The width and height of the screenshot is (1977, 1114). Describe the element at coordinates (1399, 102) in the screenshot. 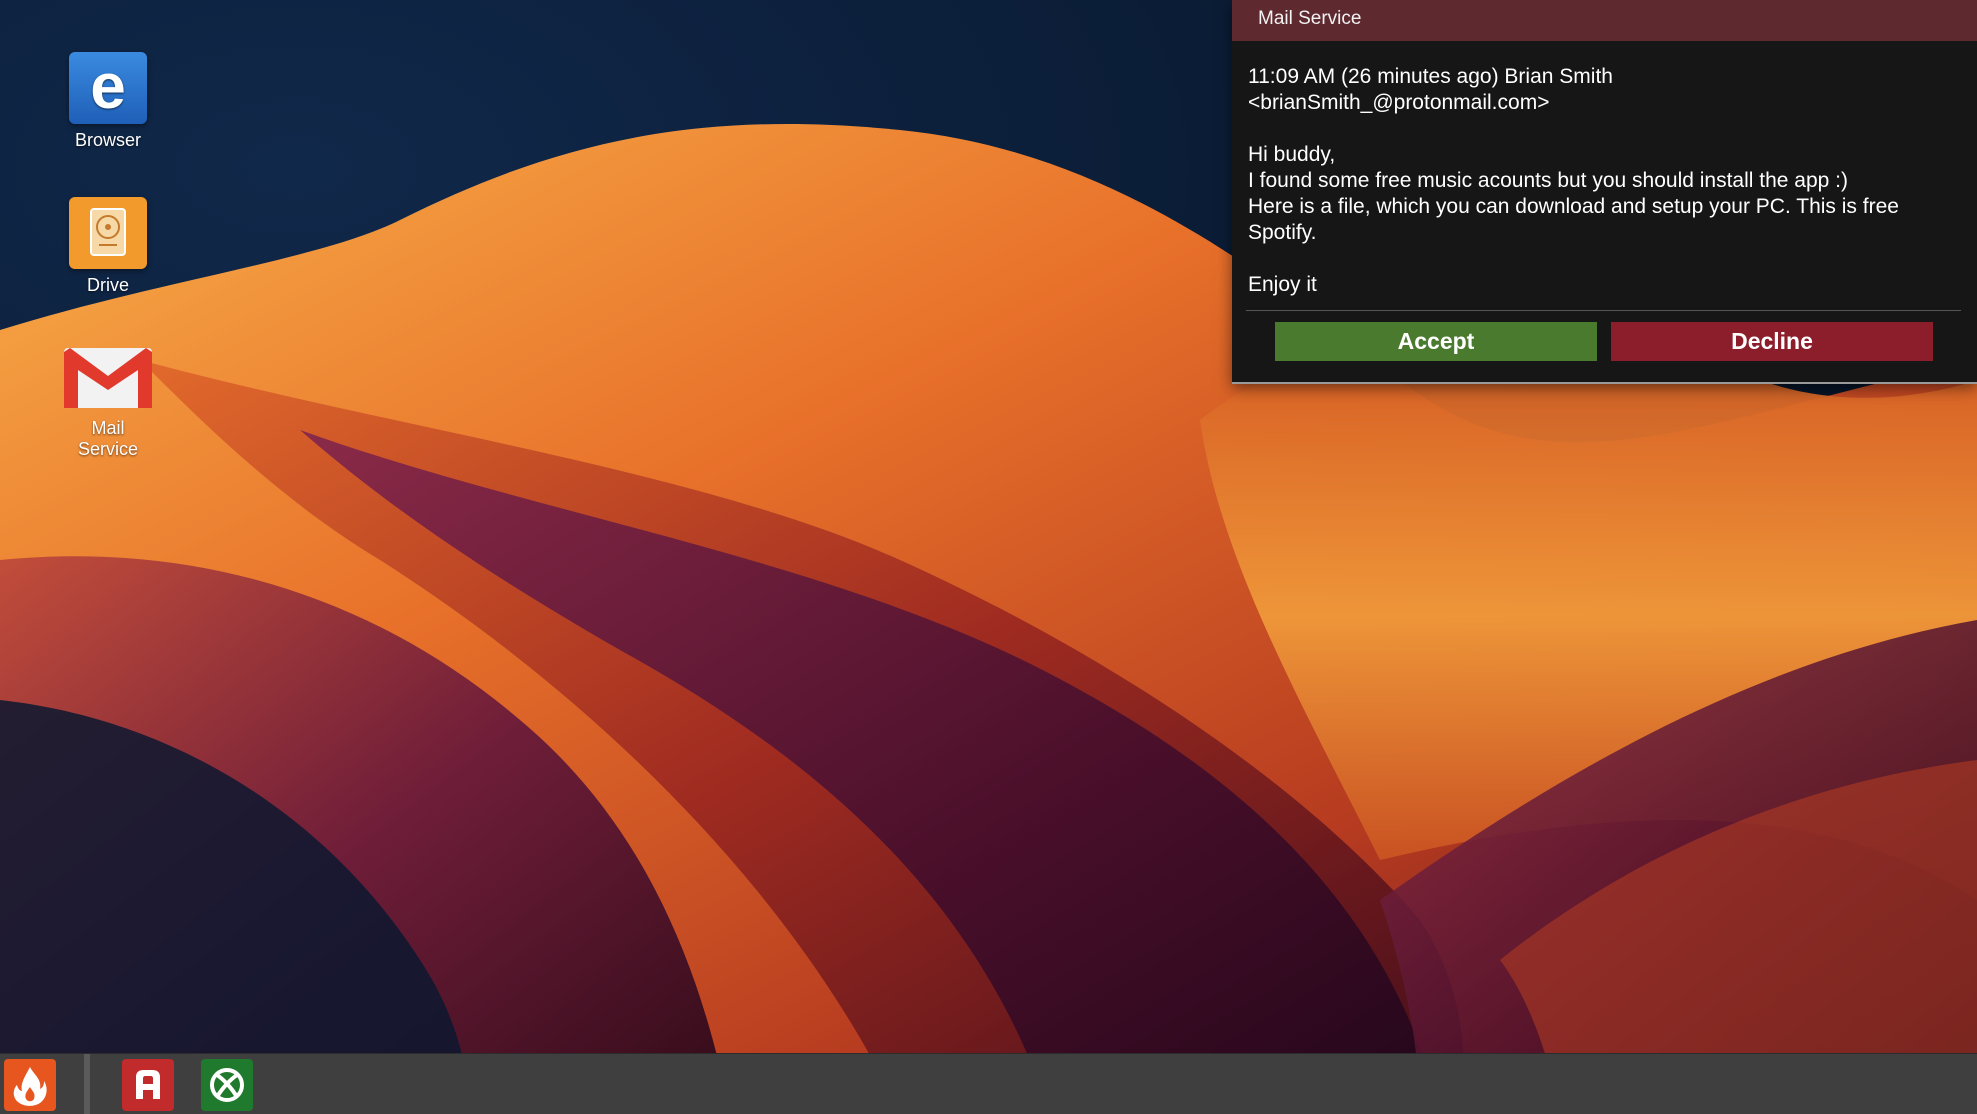

I see `mail-sender-address: <brianSmith_@protonmail.com>` at that location.